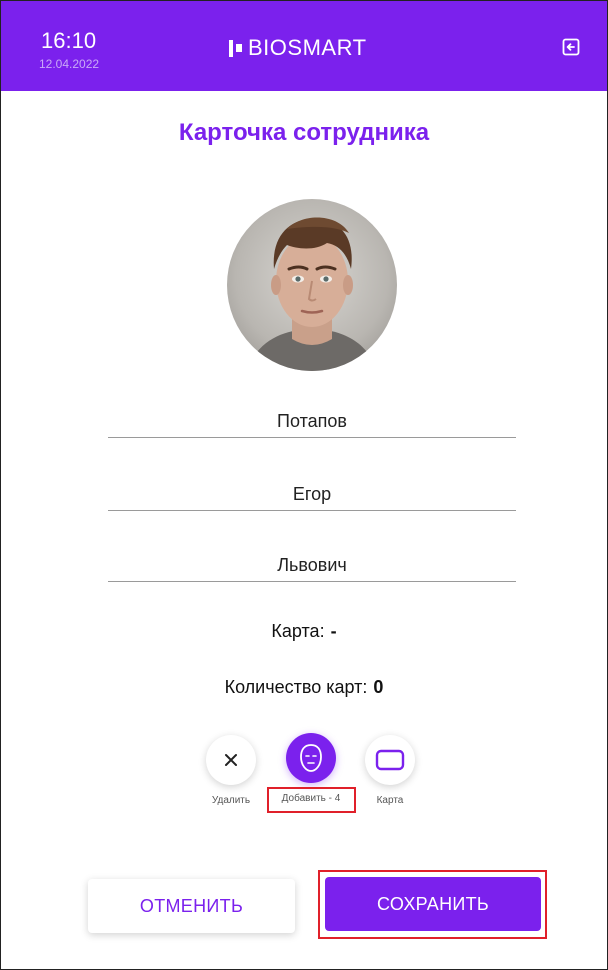 This screenshot has height=970, width=608. I want to click on brand-logo: BIOSMART, so click(298, 48).